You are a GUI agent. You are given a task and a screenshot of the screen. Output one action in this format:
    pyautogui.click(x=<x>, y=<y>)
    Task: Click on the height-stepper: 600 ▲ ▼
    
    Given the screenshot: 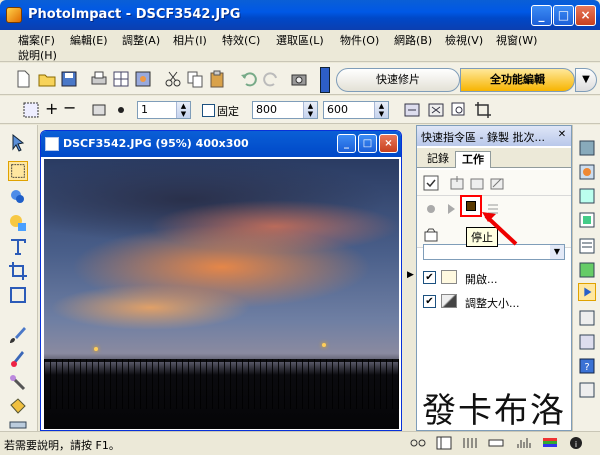 What is the action you would take?
    pyautogui.click(x=356, y=110)
    